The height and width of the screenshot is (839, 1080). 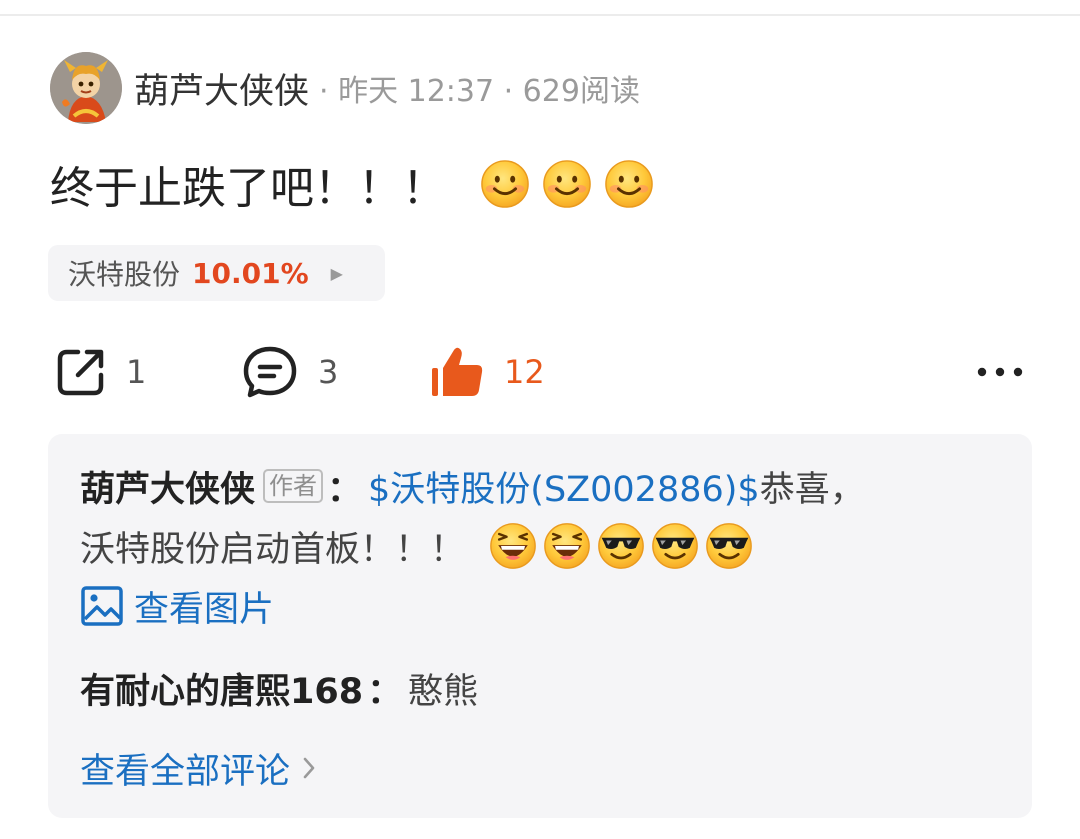 I want to click on comment-button: 3, so click(x=290, y=372).